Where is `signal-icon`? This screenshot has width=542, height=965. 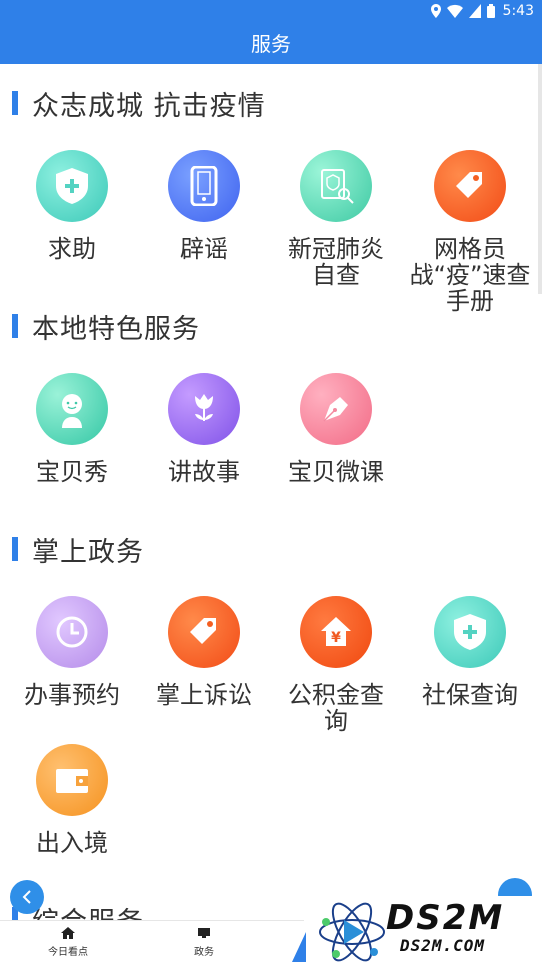
signal-icon is located at coordinates (474, 11).